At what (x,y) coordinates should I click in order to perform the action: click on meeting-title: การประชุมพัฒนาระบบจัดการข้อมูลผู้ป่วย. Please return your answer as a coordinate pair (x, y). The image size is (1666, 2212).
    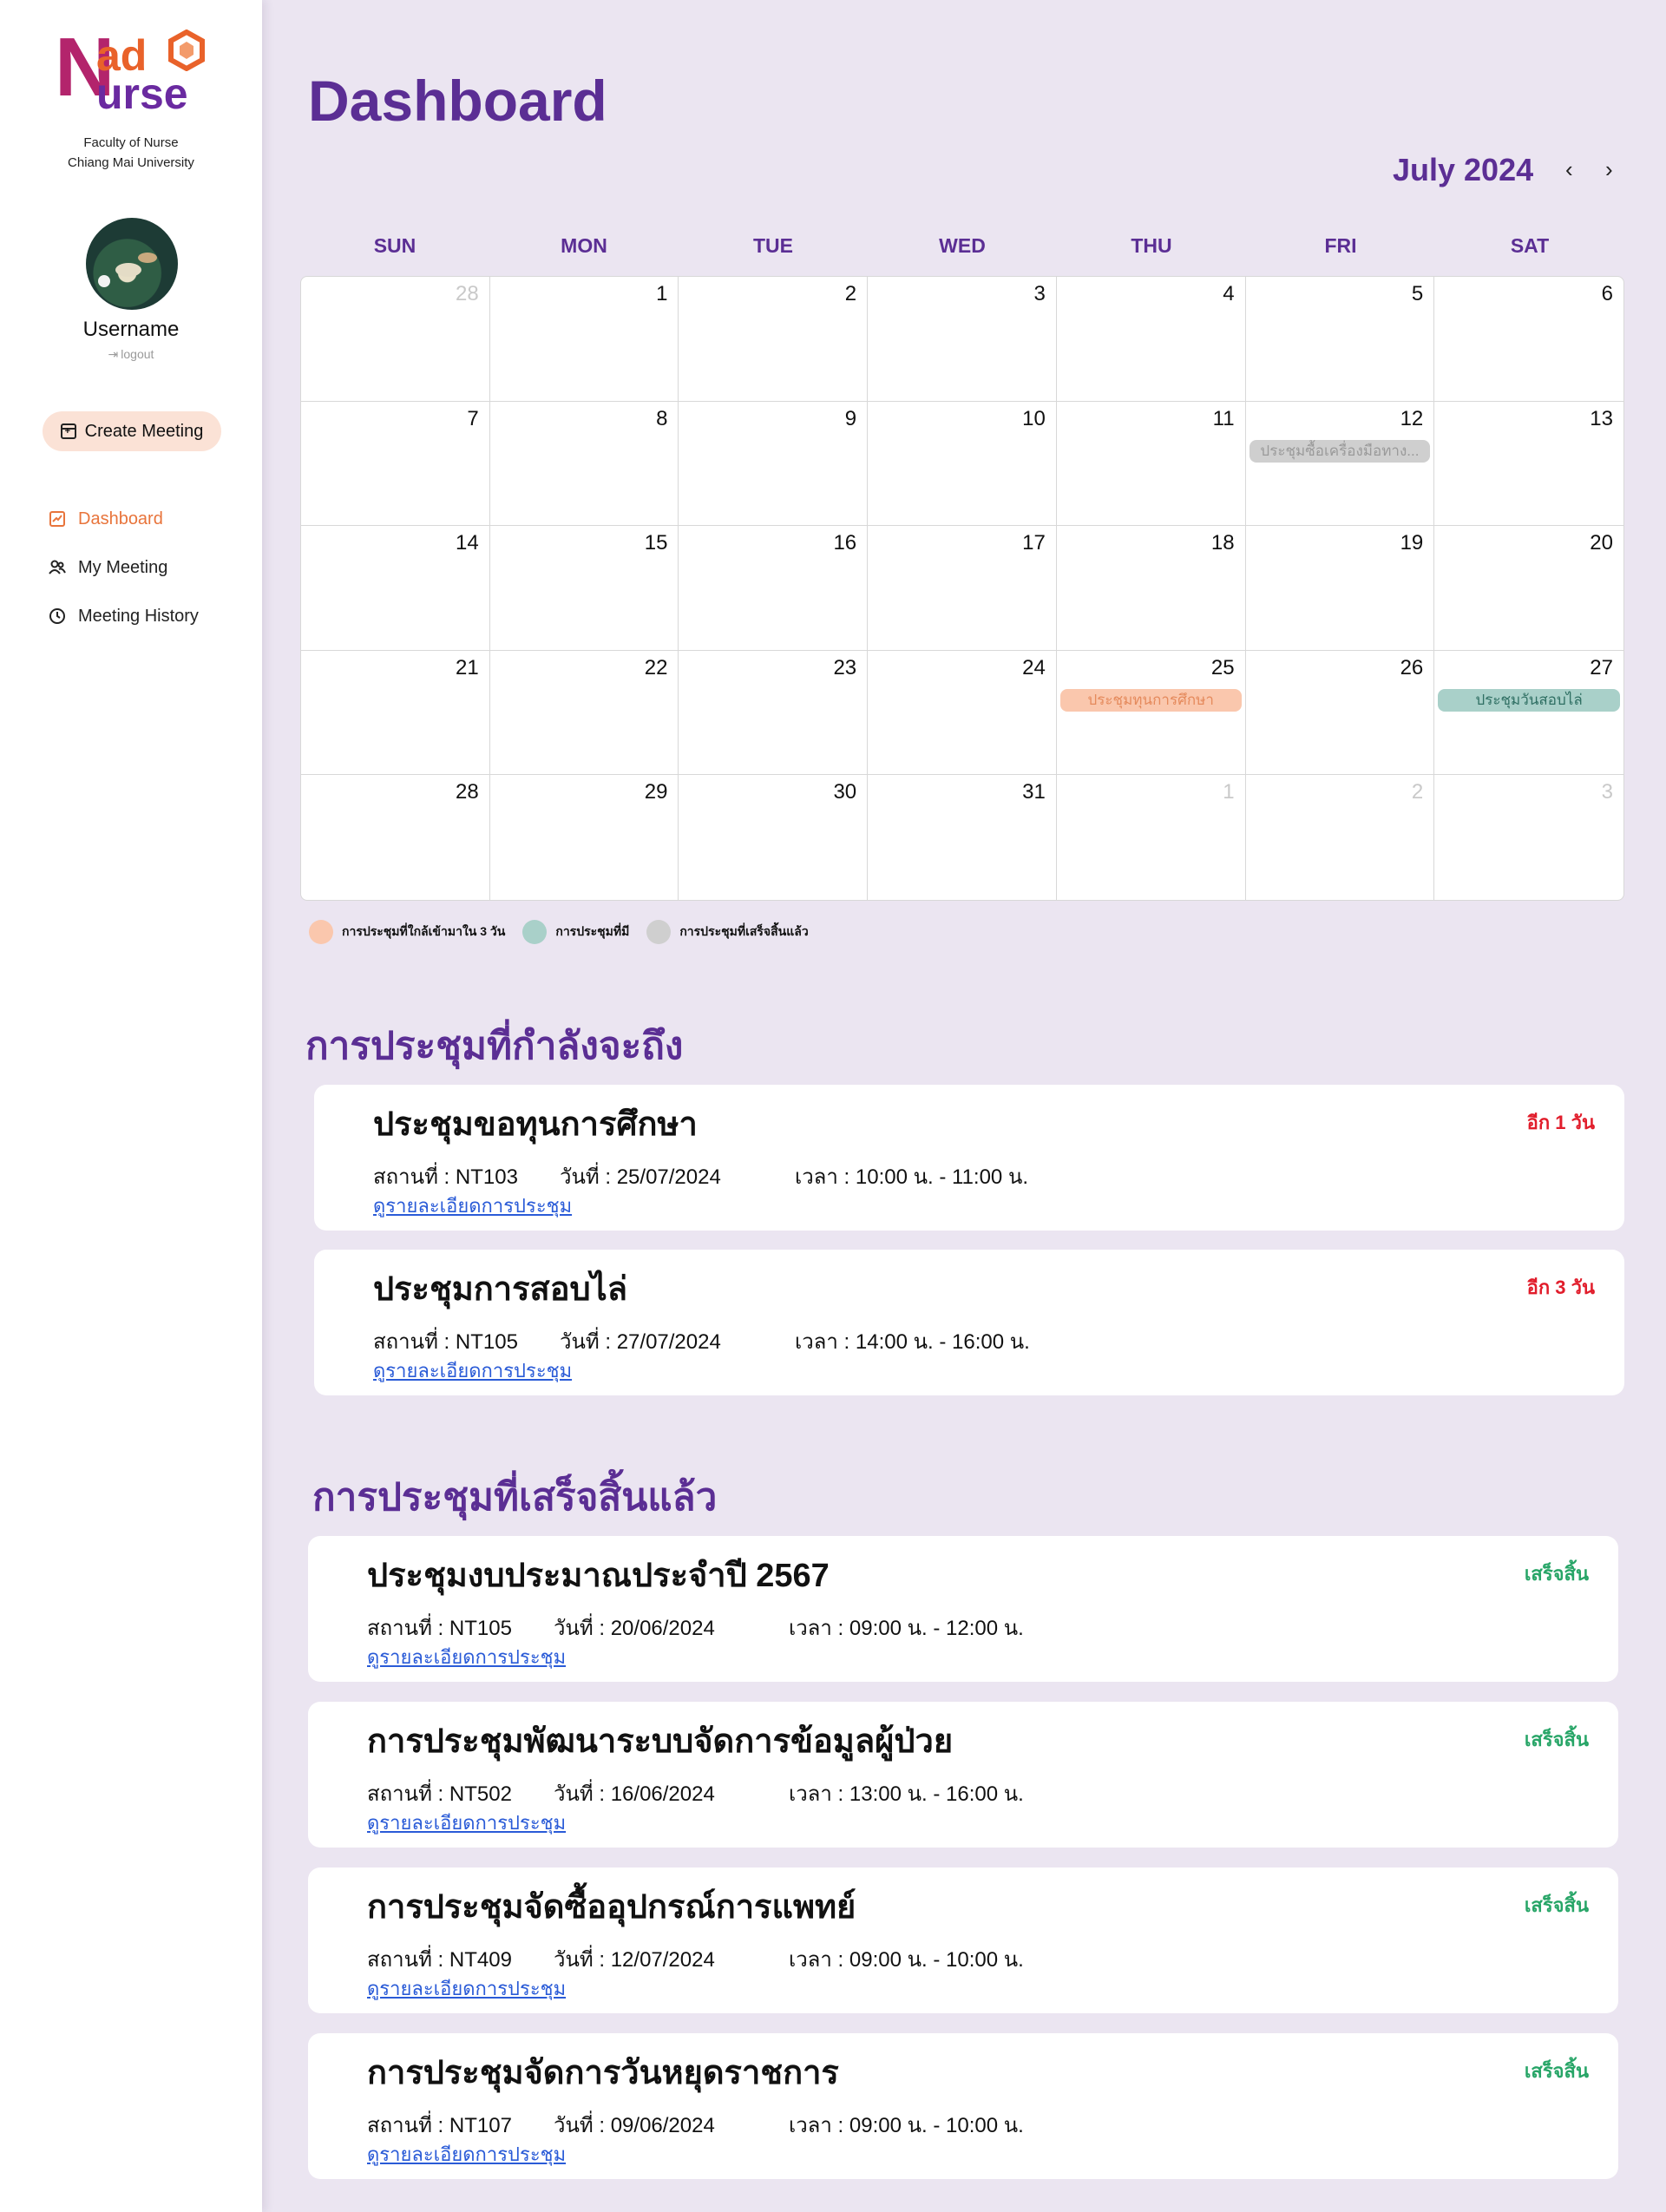
    Looking at the image, I should click on (660, 1741).